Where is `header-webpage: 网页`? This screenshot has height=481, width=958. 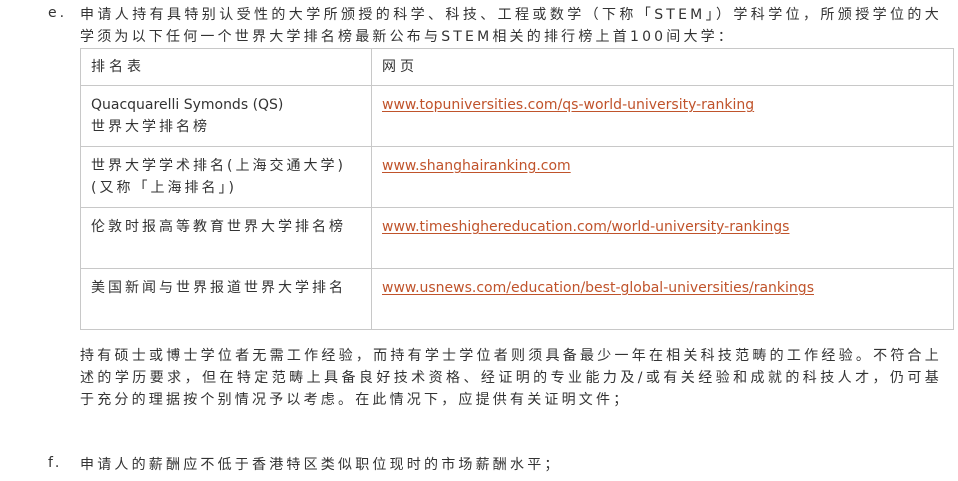 header-webpage: 网页 is located at coordinates (662, 67).